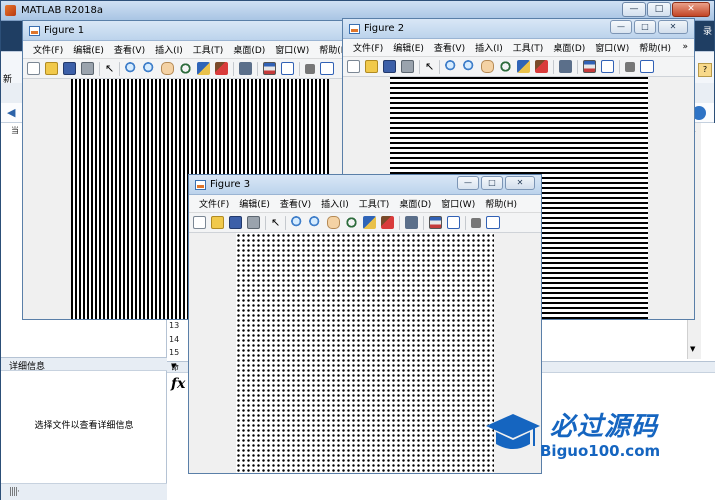 The width and height of the screenshot is (715, 500). I want to click on ribbon-label: 录, so click(707, 32).